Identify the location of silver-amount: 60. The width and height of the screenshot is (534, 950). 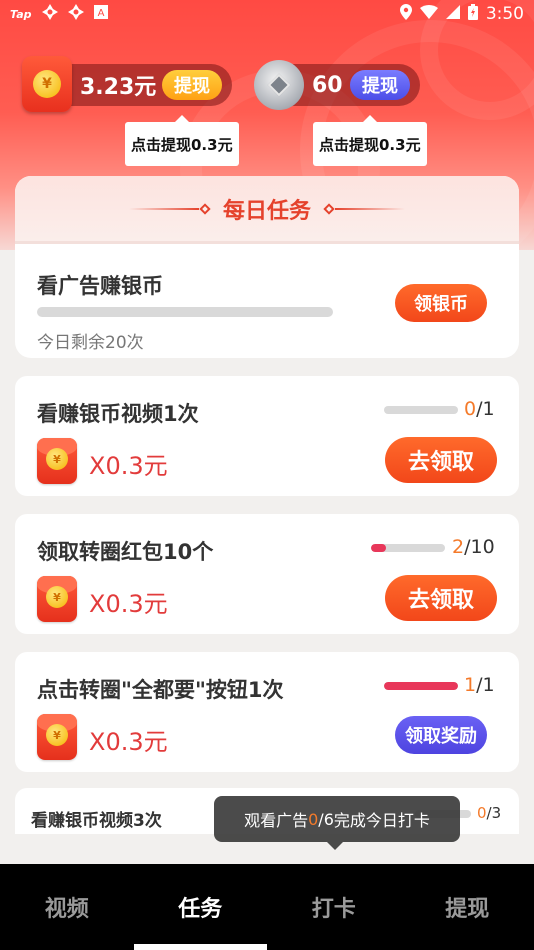
(327, 85).